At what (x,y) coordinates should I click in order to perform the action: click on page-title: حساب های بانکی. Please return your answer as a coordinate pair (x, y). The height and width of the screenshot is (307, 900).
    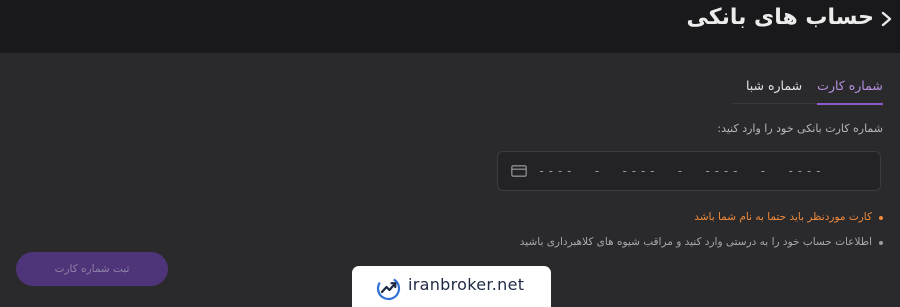
    Looking at the image, I should click on (780, 17).